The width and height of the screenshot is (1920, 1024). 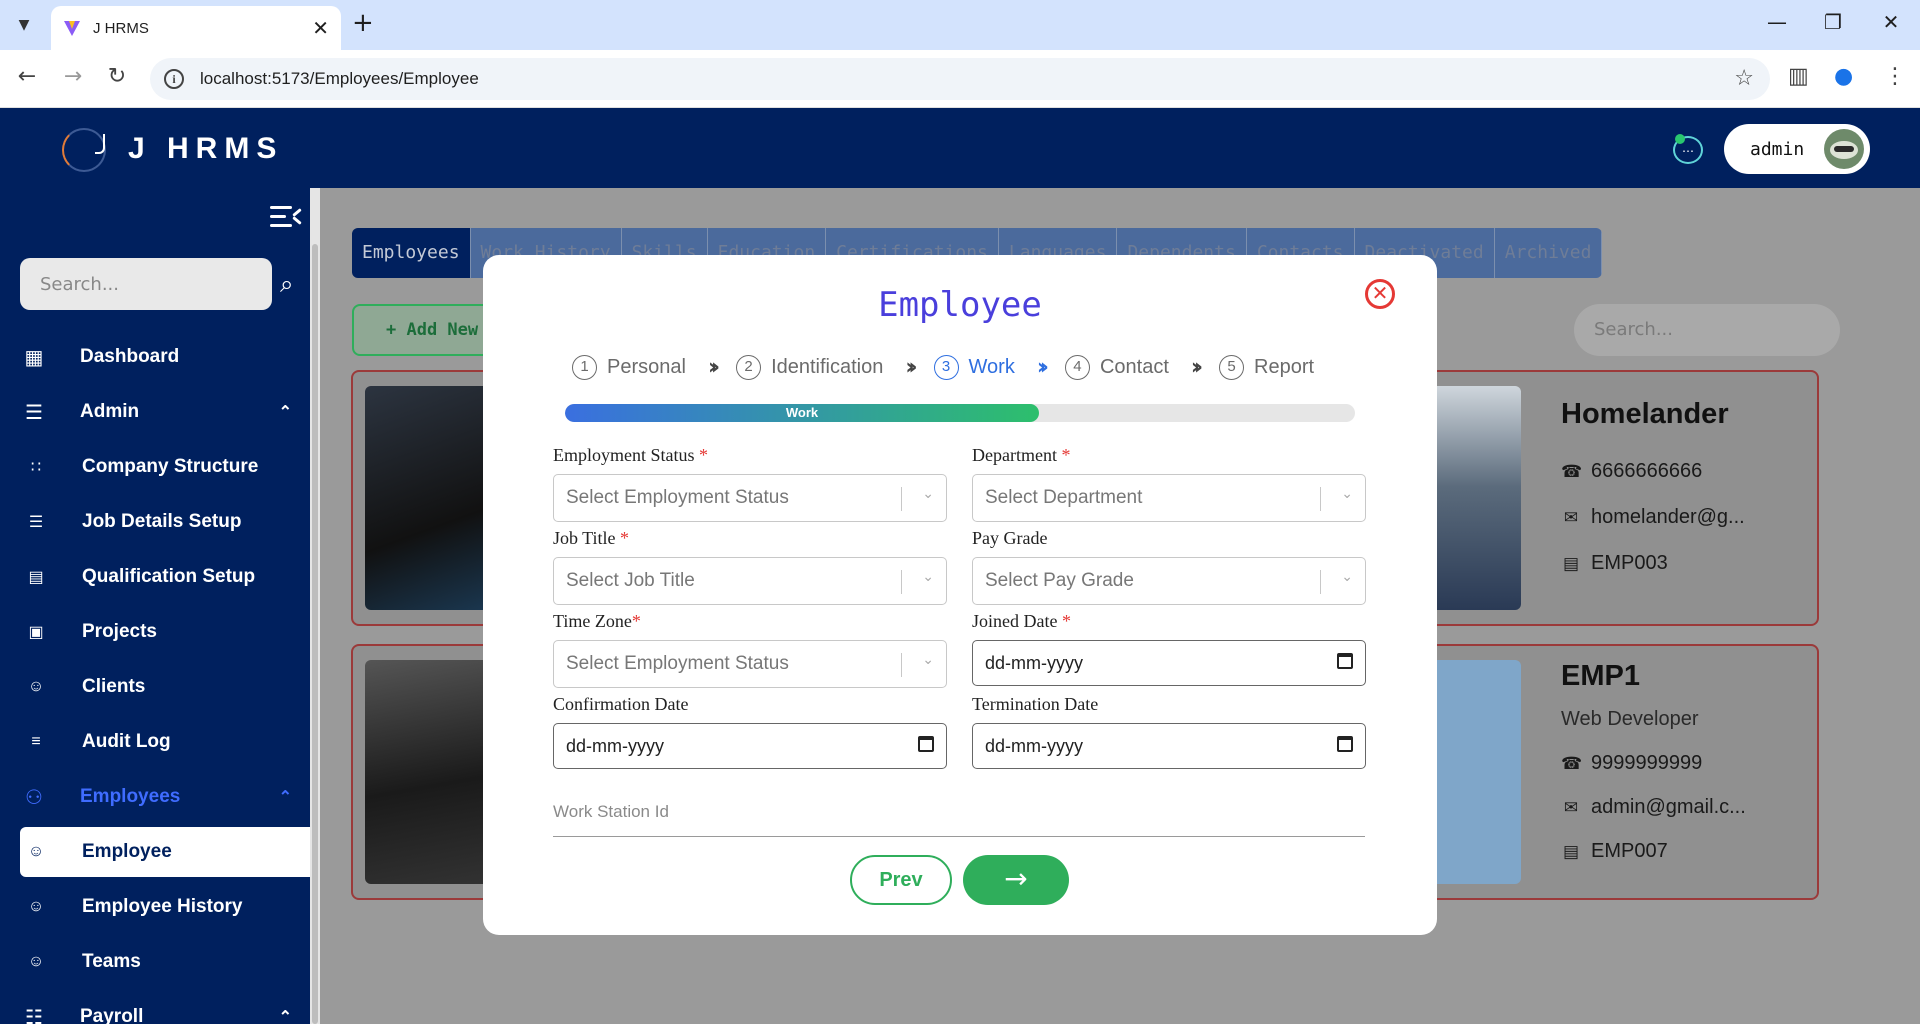 I want to click on next-button: →, so click(x=1016, y=880).